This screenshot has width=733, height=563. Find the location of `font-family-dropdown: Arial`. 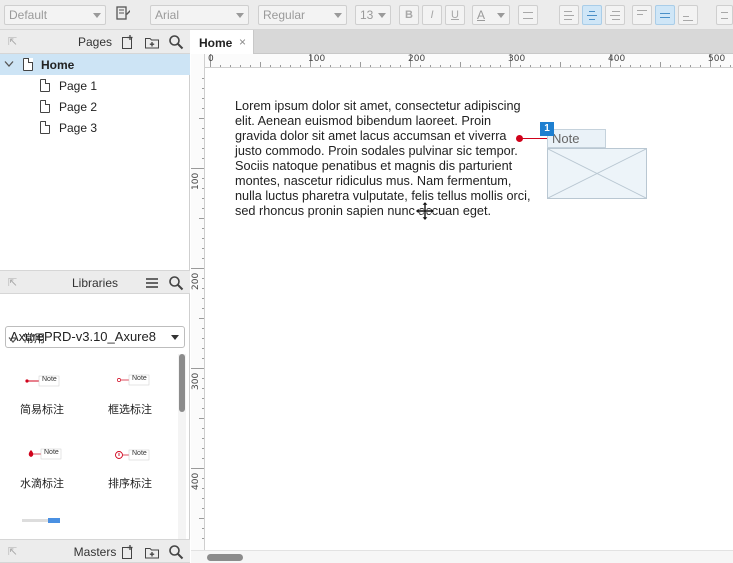

font-family-dropdown: Arial is located at coordinates (199, 15).